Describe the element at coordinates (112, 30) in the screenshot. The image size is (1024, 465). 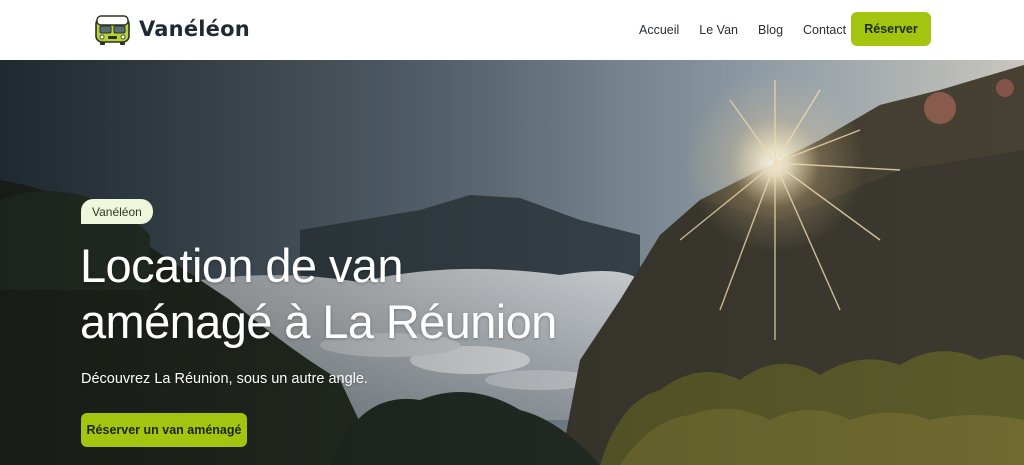
I see `van-icon` at that location.